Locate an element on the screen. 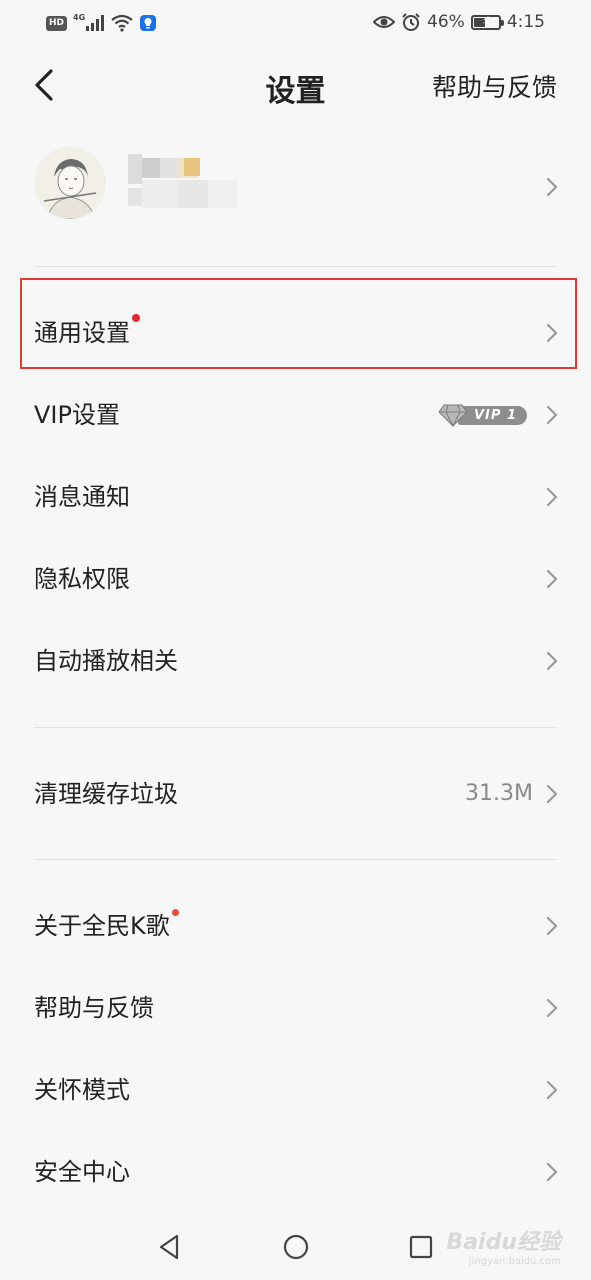 The image size is (591, 1280). alarm-icon is located at coordinates (411, 22).